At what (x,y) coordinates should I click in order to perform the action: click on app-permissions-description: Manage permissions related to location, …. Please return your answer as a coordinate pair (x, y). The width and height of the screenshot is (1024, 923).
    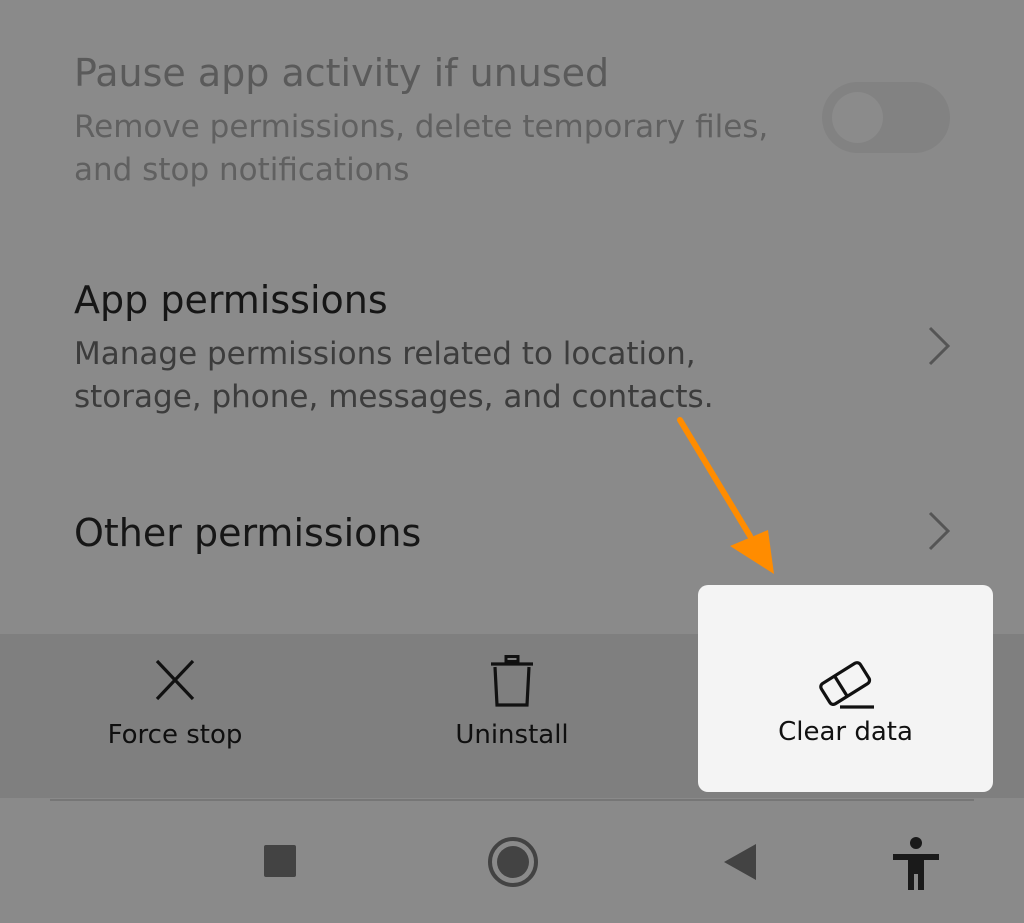
    Looking at the image, I should click on (434, 376).